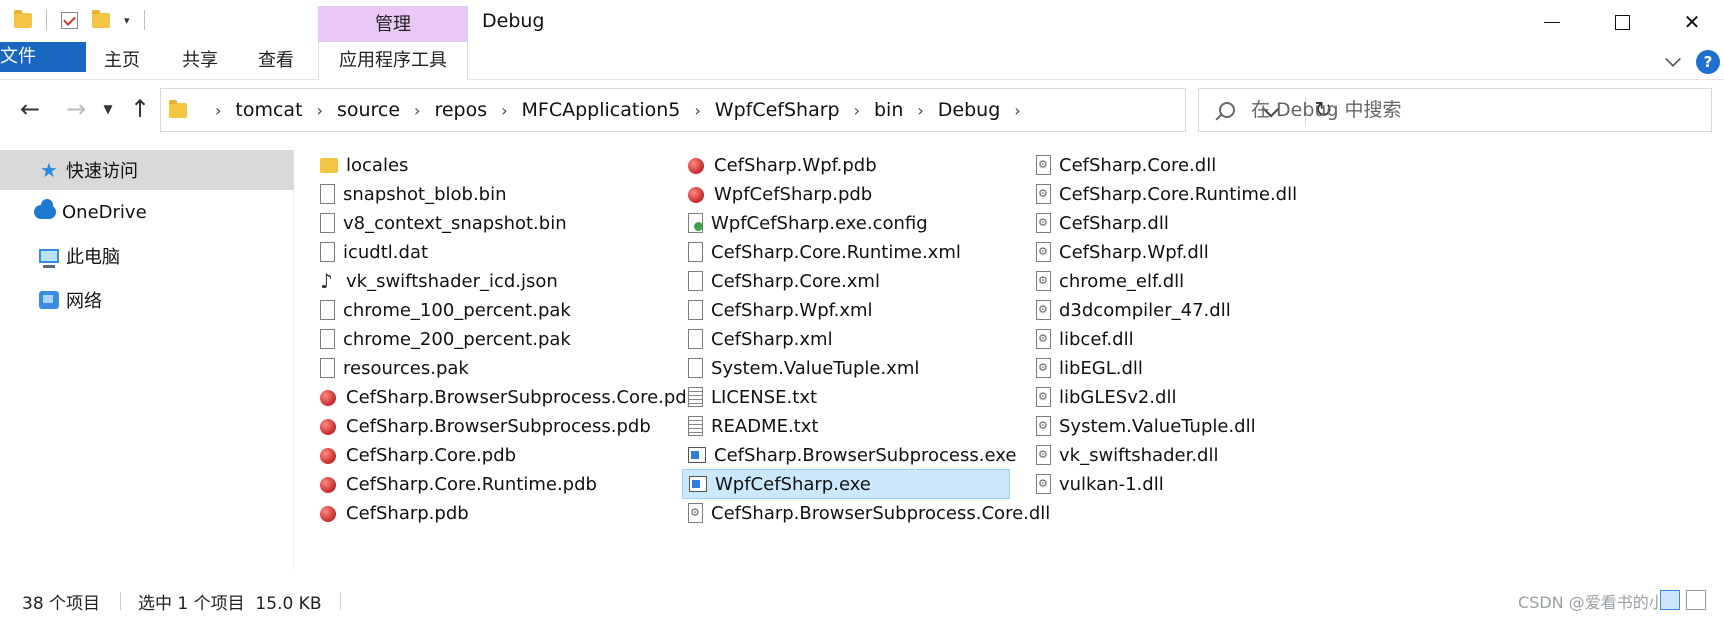 This screenshot has height=620, width=1724. What do you see at coordinates (364, 165) in the screenshot?
I see `file-item: locales` at bounding box center [364, 165].